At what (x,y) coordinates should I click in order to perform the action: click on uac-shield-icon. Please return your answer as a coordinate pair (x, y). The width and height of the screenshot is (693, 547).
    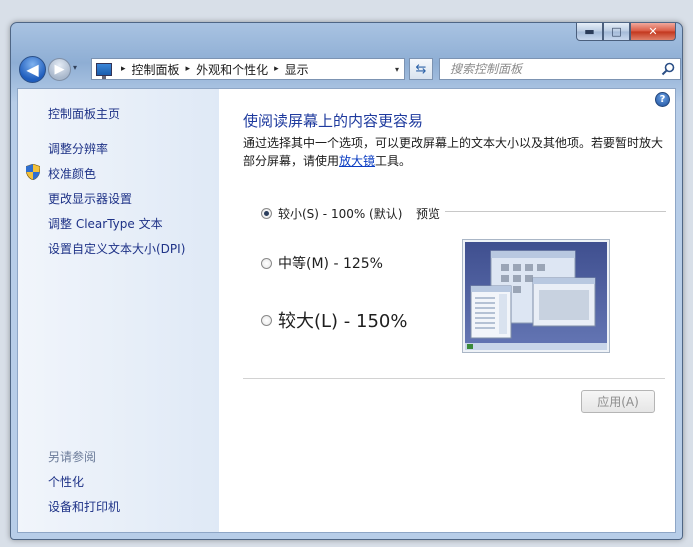
    Looking at the image, I should click on (33, 172).